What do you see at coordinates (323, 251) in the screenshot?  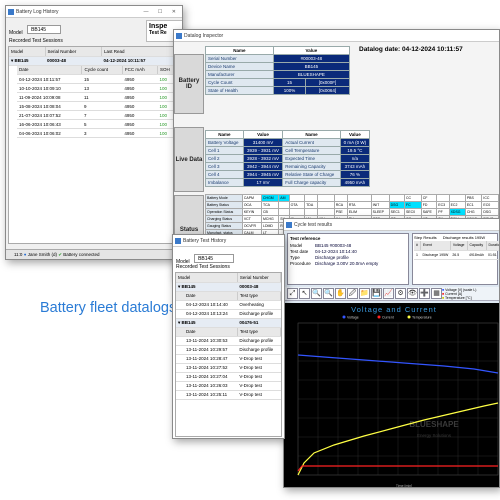 I see `reference-row: Test date 04-12-2024 10:14:40` at bounding box center [323, 251].